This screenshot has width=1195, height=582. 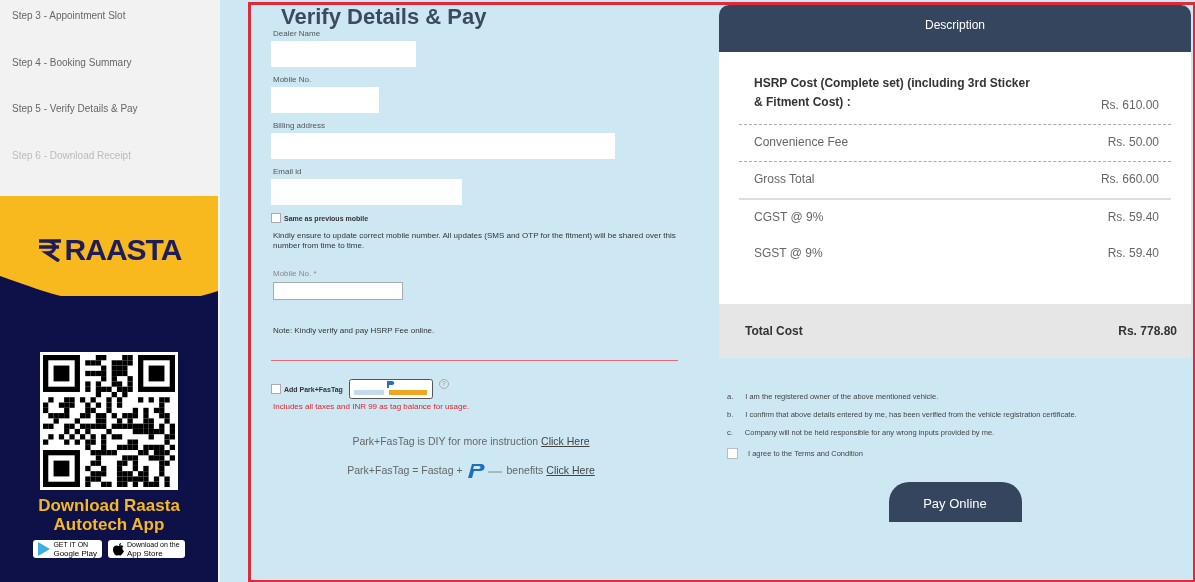 I want to click on field-label: Mobile No., so click(x=293, y=79).